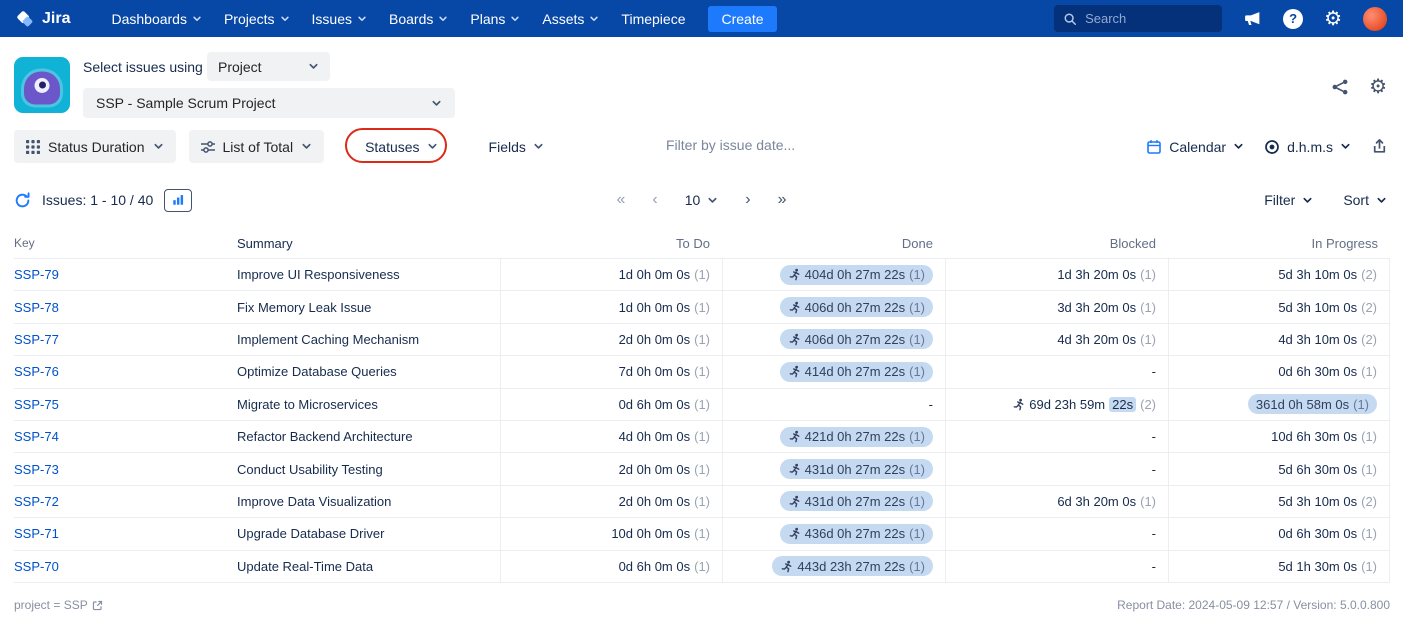 The image size is (1403, 620). I want to click on page-size-dropdown: 10, so click(702, 200).